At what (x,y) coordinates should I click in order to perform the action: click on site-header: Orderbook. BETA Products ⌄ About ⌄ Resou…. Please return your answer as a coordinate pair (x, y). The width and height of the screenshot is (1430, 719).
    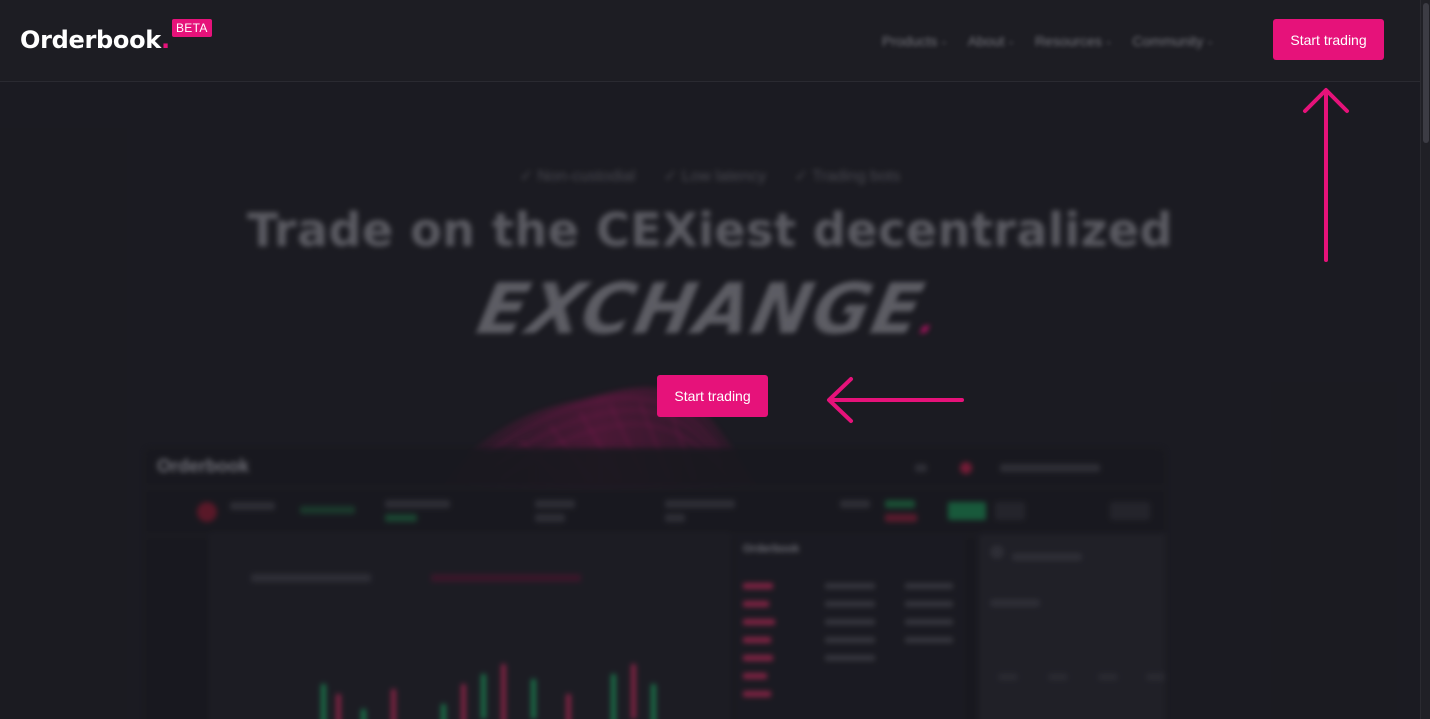
    Looking at the image, I should click on (710, 41).